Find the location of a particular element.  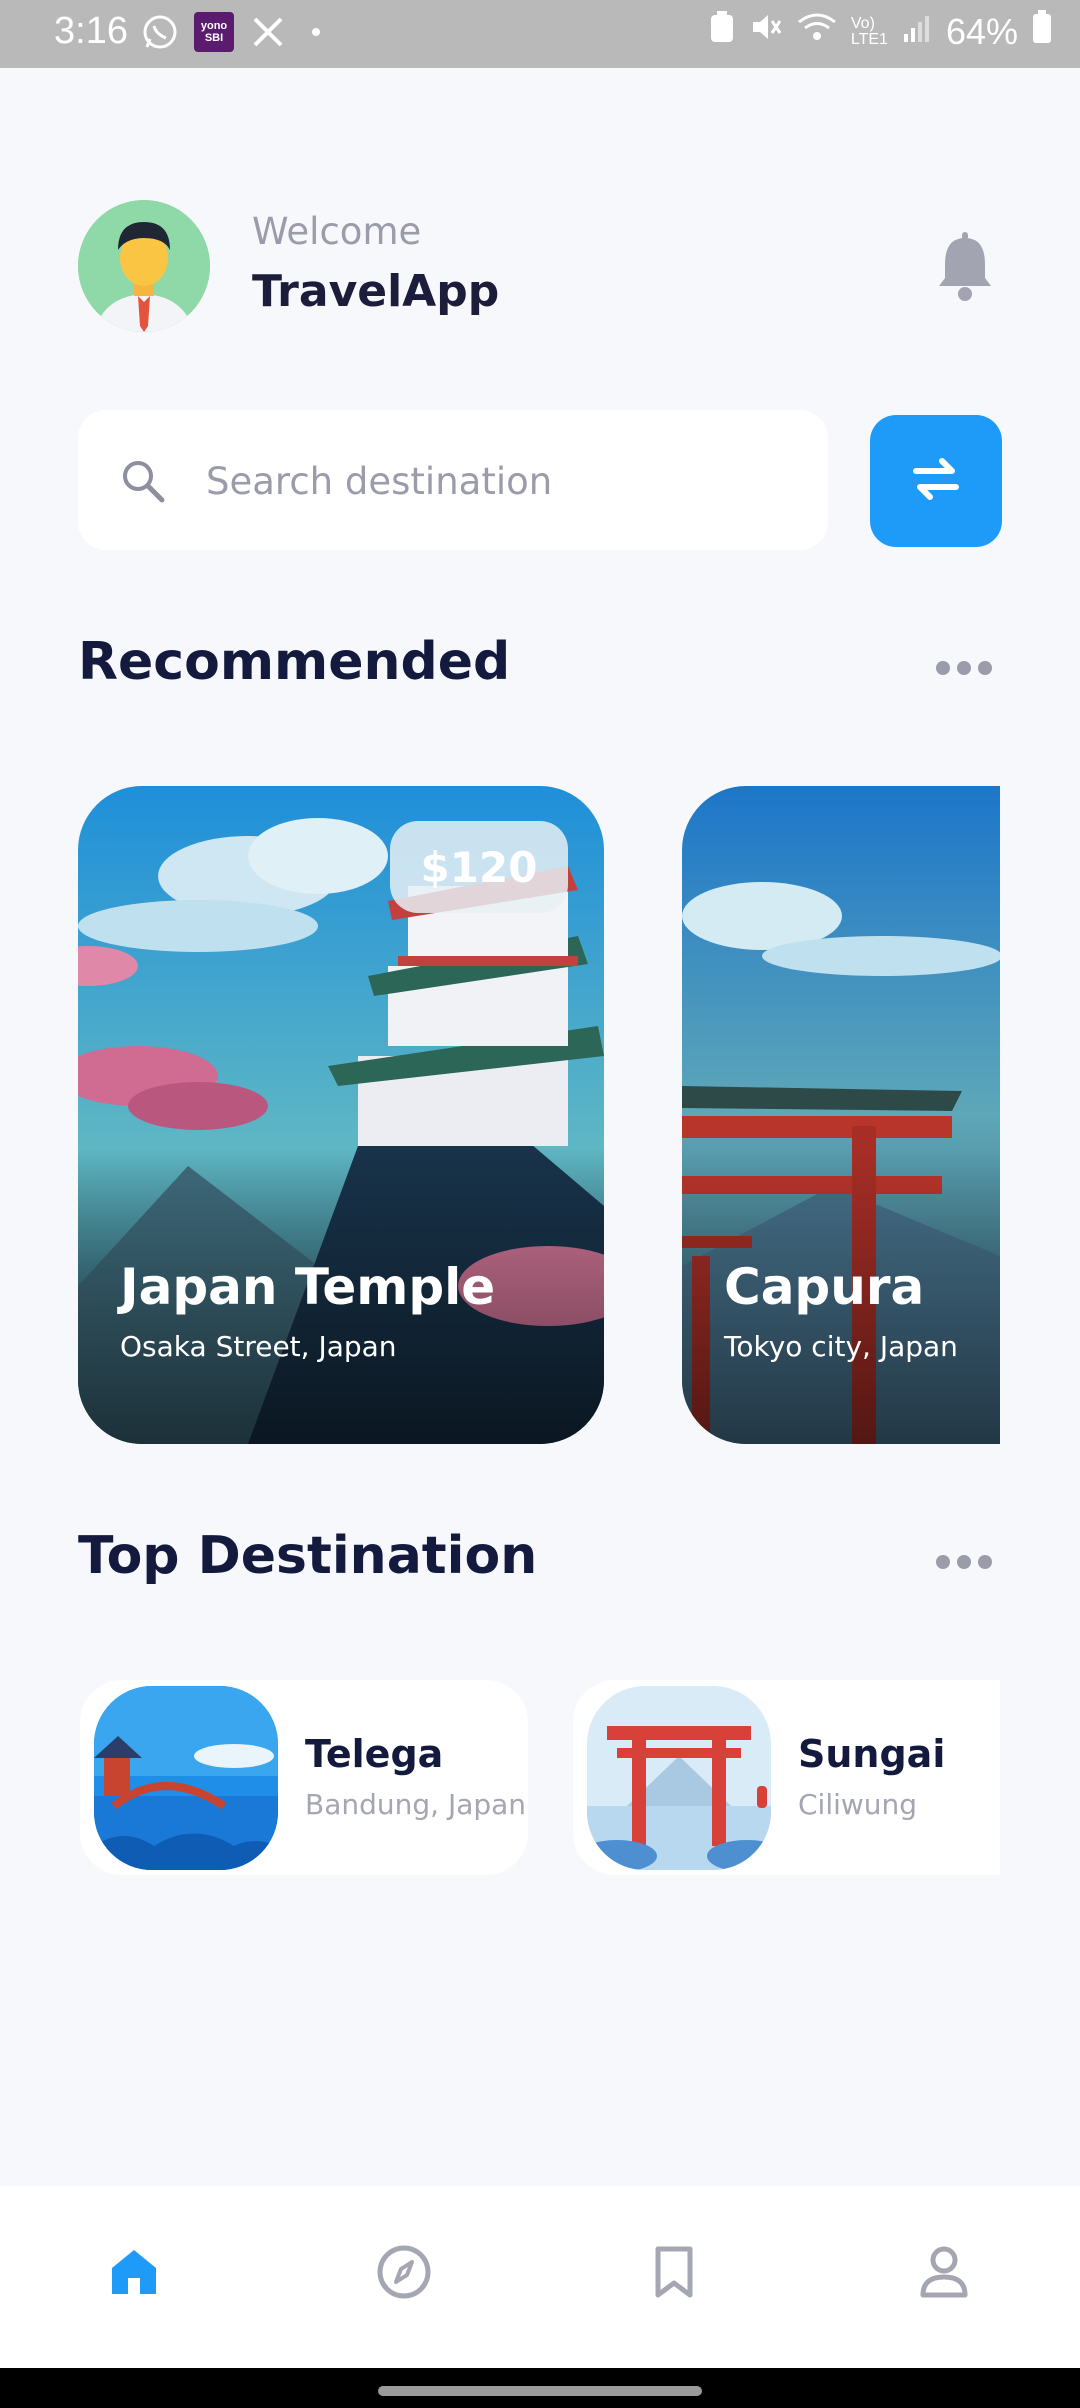

recommended-more-button is located at coordinates (964, 668).